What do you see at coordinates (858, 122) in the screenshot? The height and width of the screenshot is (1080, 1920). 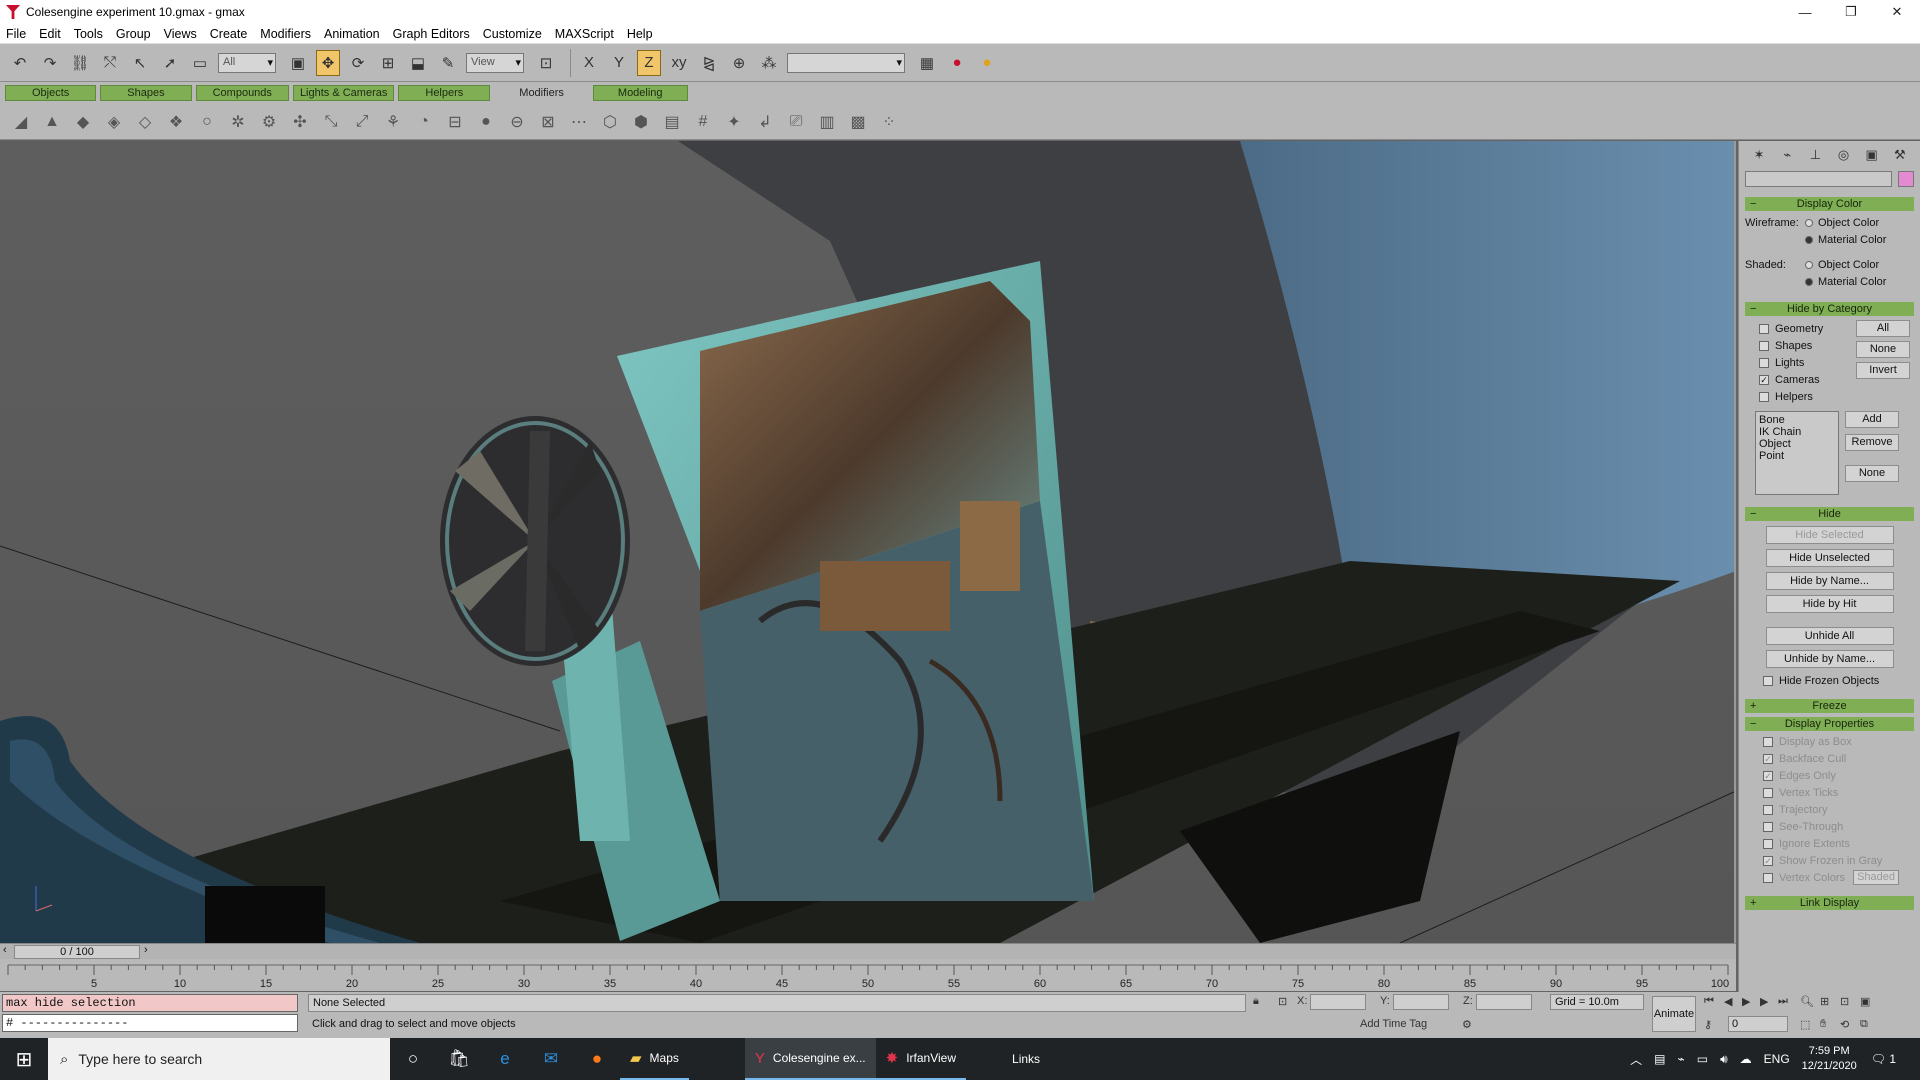 I see `checker-map-icon: ▩` at bounding box center [858, 122].